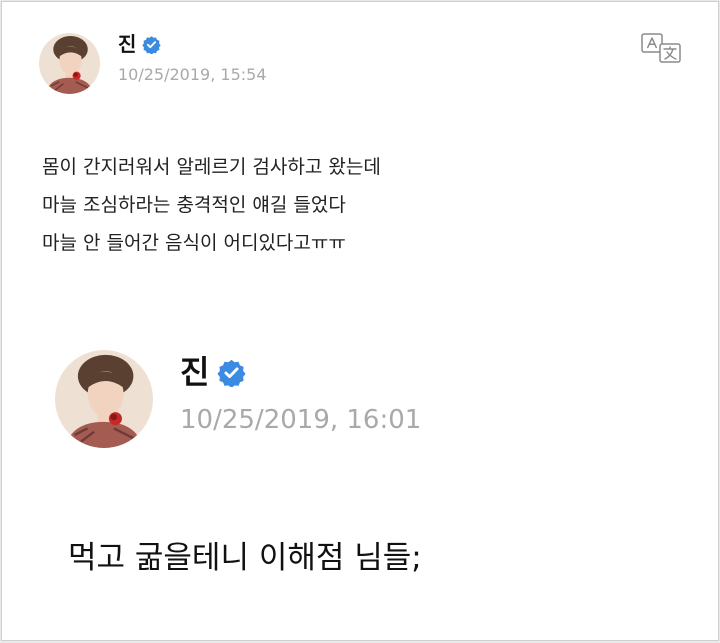 The image size is (720, 643). I want to click on post-text-line: 몸이 간지러워서 알레르기 검사하고 왔는데, so click(211, 167).